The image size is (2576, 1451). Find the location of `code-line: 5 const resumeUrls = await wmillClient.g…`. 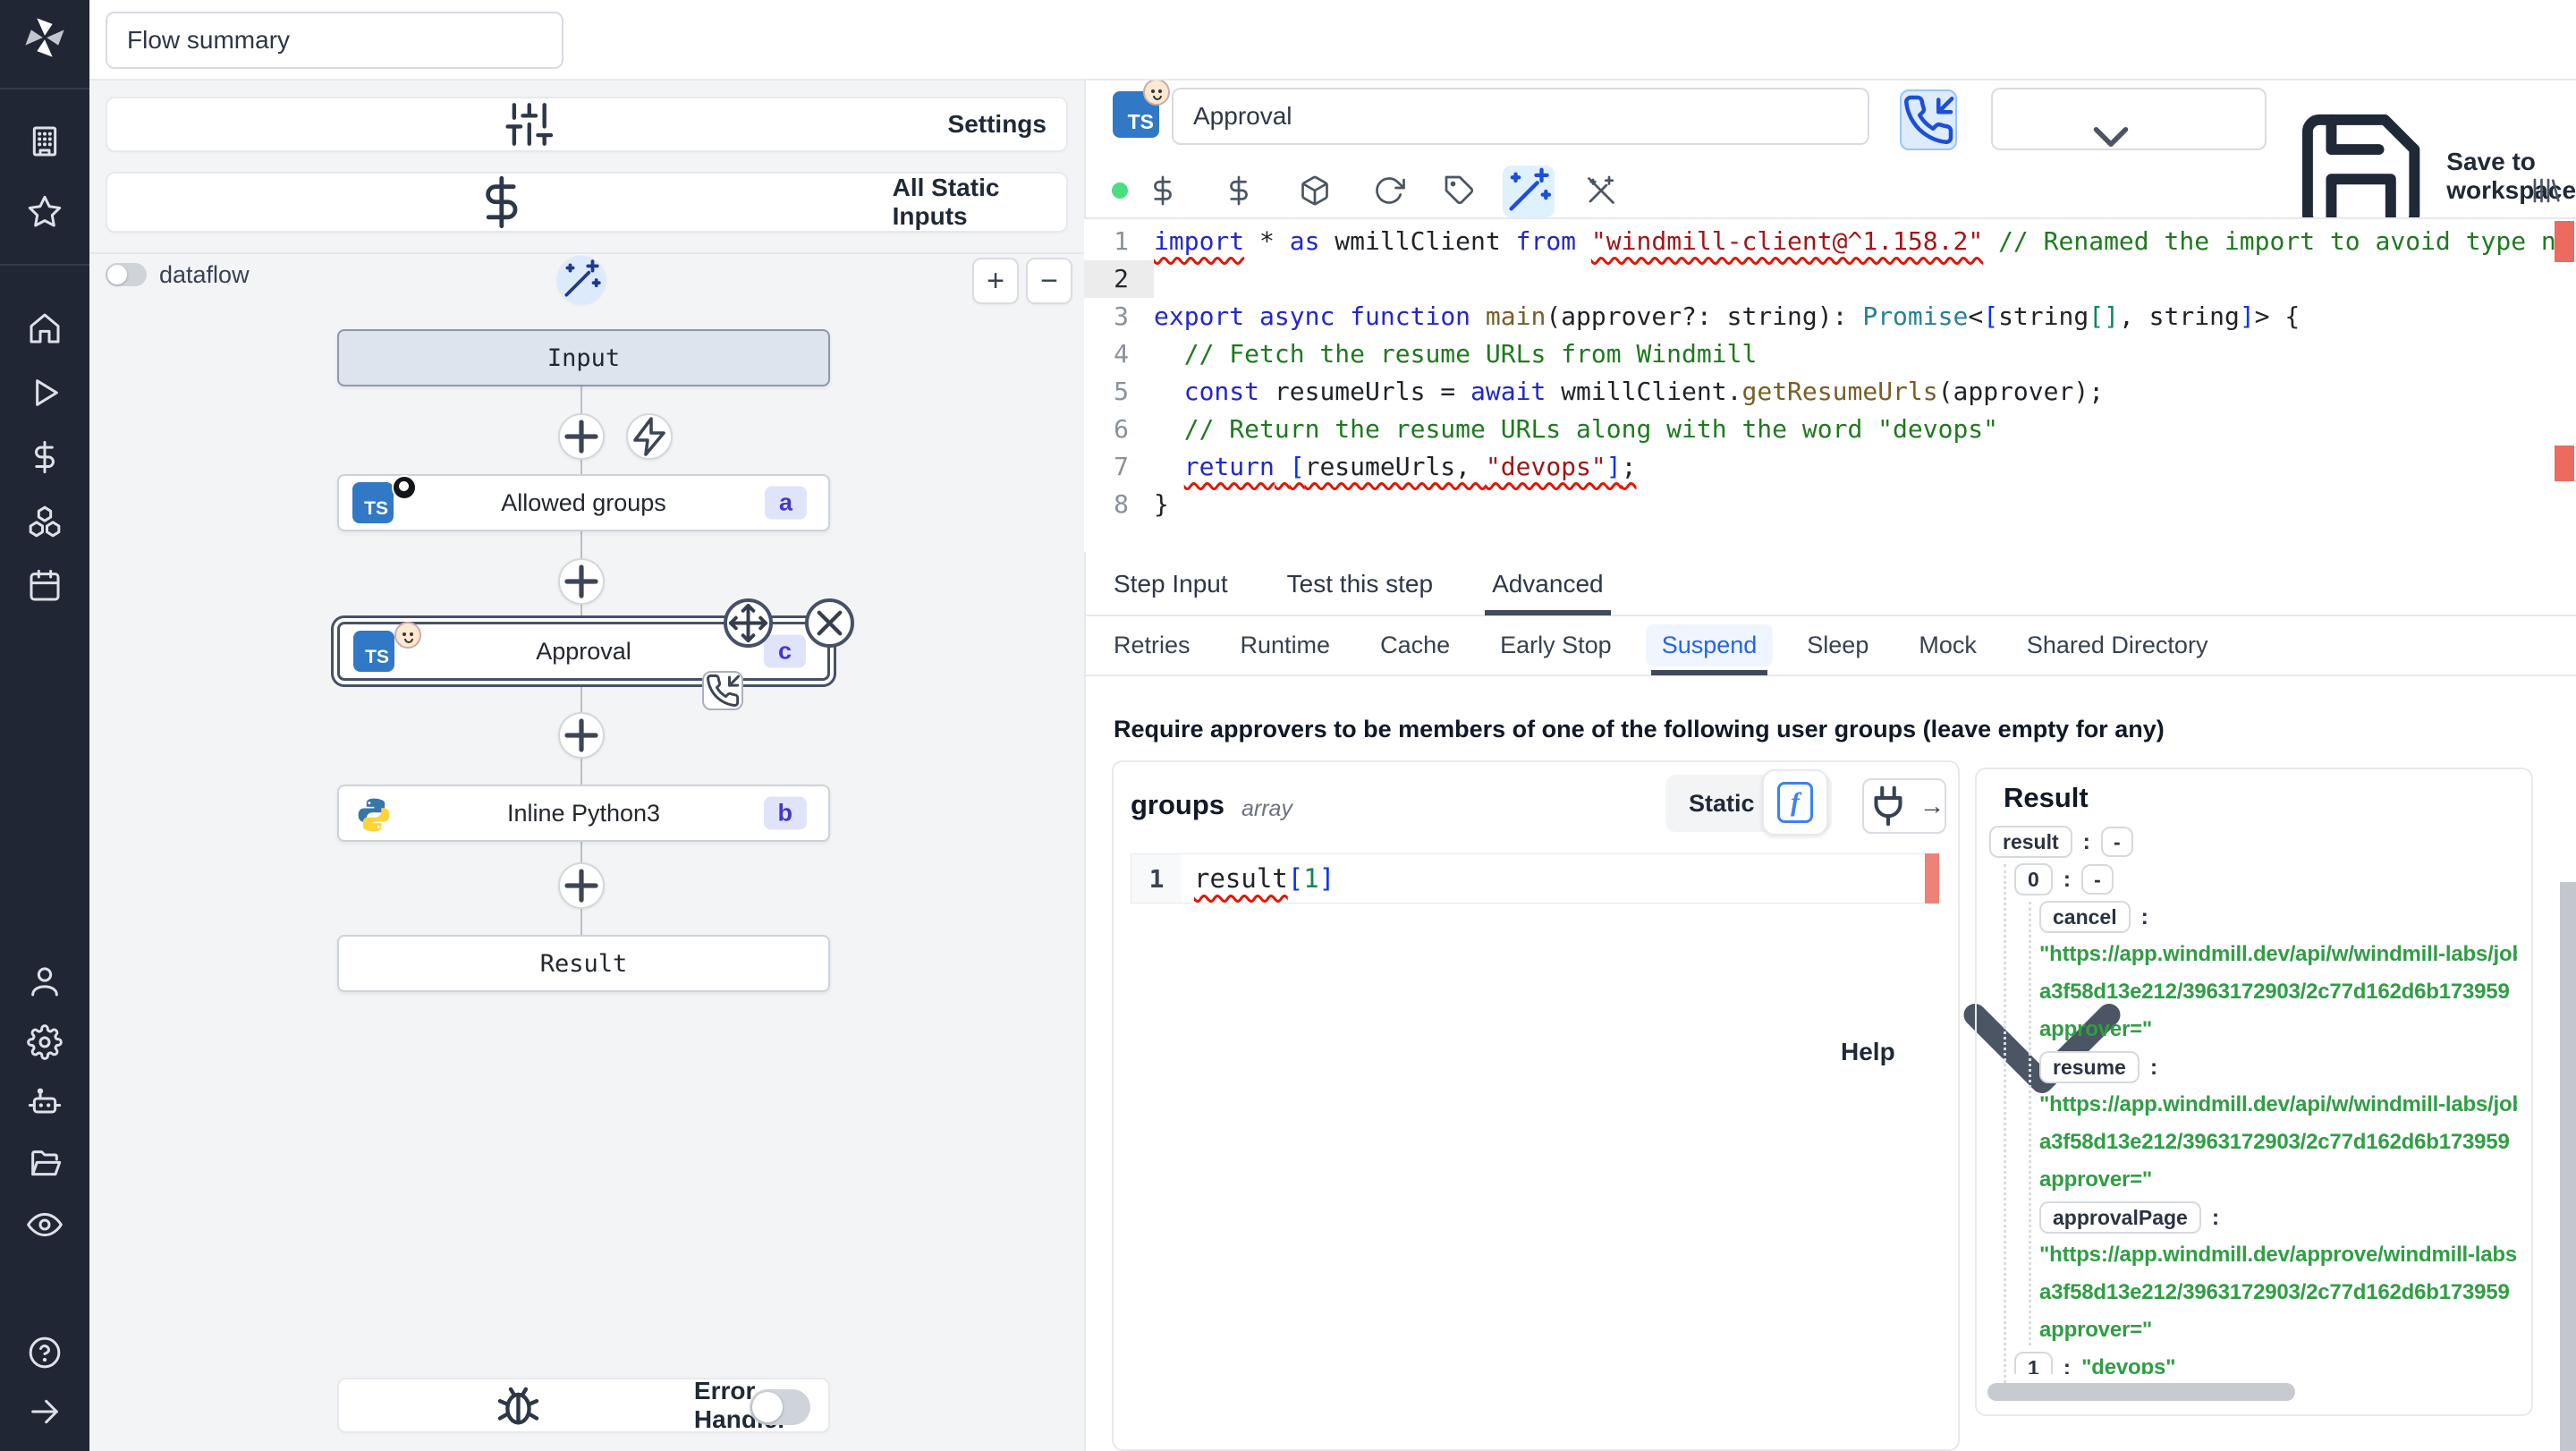

code-line: 5 const resumeUrls = await wmillClient.g… is located at coordinates (1830, 392).